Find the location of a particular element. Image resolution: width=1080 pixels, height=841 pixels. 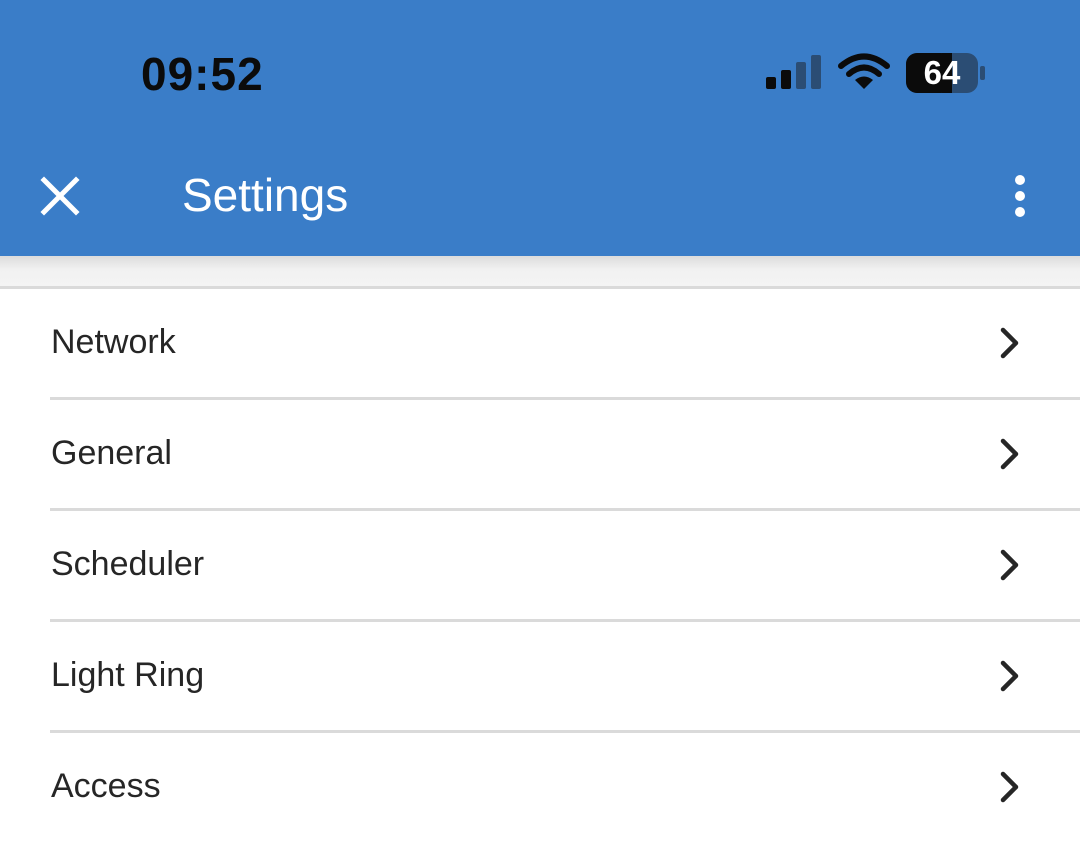

more-vert-icon is located at coordinates (1020, 196).